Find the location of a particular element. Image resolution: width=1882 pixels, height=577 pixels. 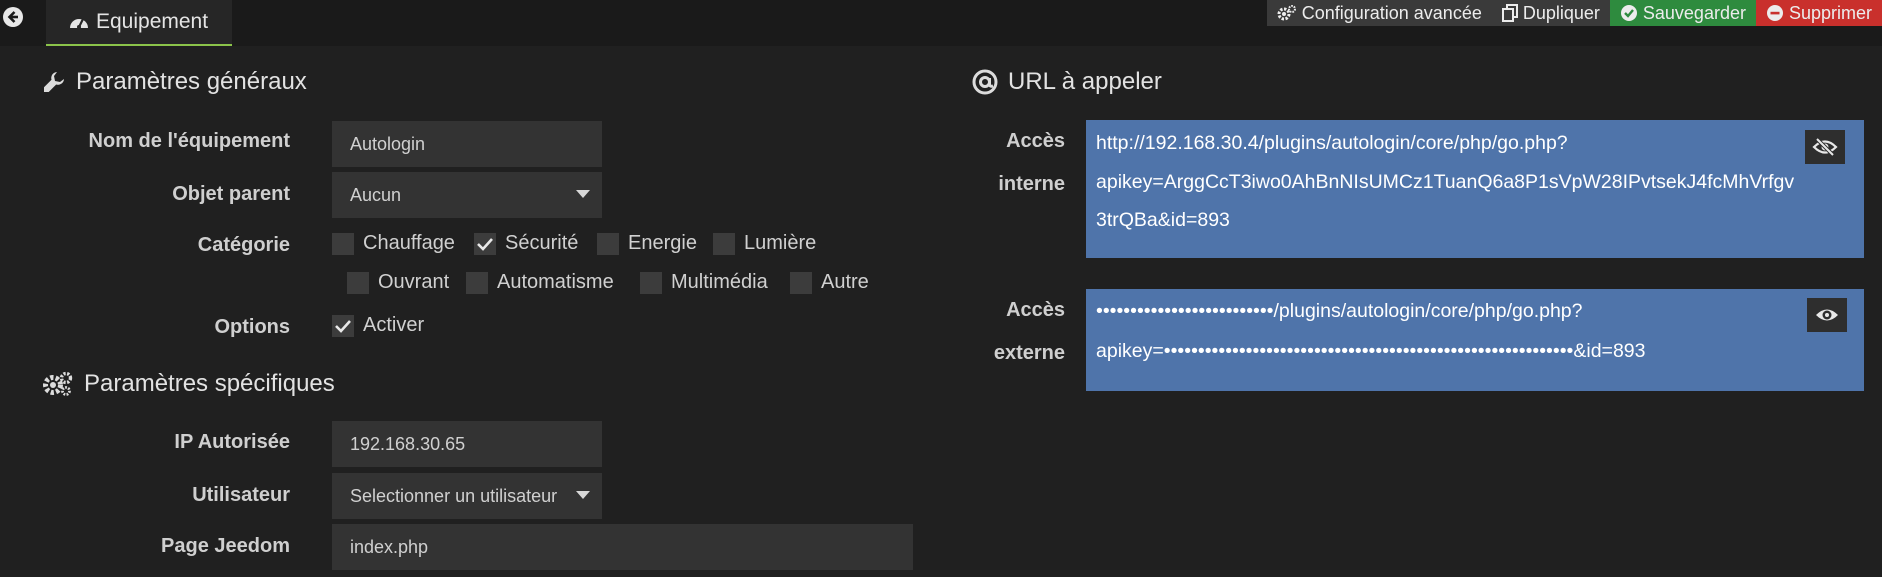

internal-access-label: Accès interne is located at coordinates (1031, 162).